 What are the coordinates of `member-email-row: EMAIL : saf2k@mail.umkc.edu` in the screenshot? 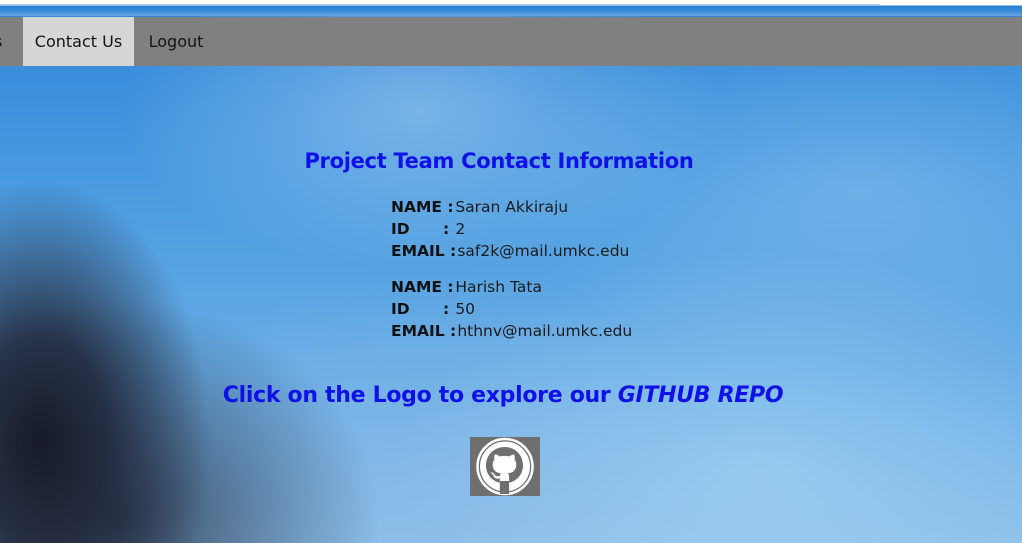 It's located at (541, 251).